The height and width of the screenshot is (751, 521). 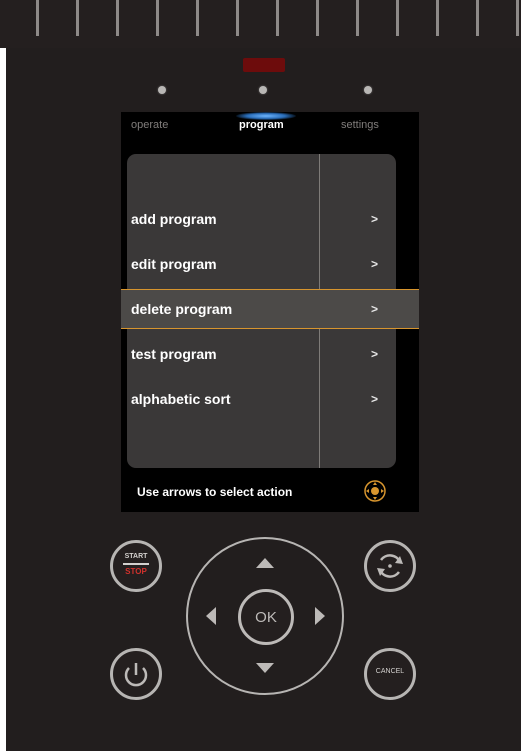 What do you see at coordinates (261, 219) in the screenshot?
I see `menu-item-add-program: add program >` at bounding box center [261, 219].